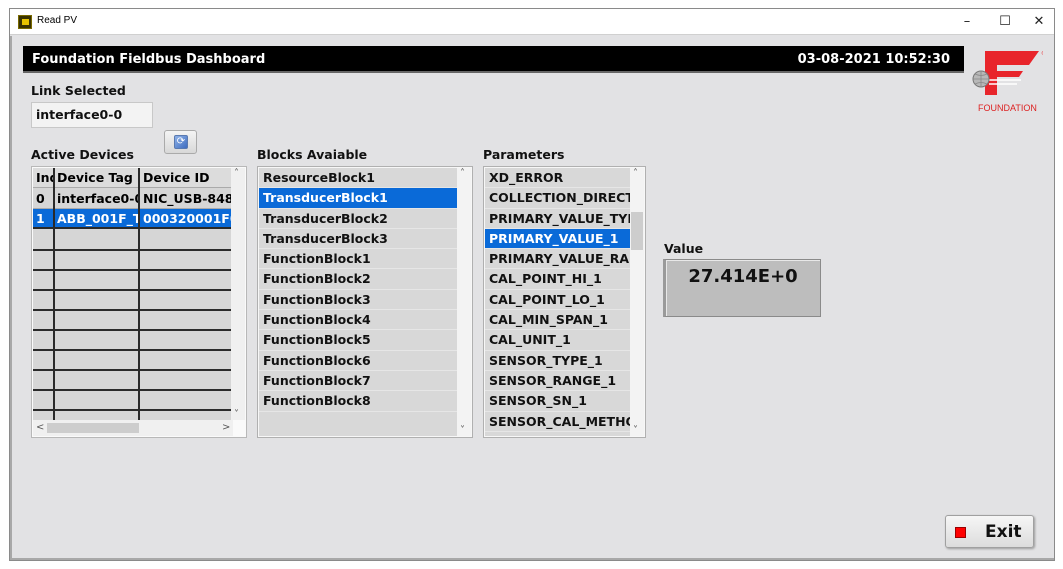 The height and width of the screenshot is (569, 1063). What do you see at coordinates (57, 20) in the screenshot?
I see `window-title: Read PV` at bounding box center [57, 20].